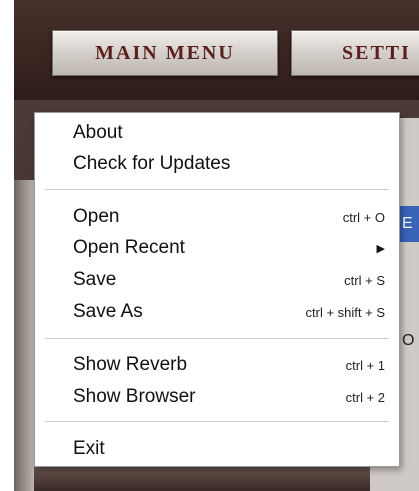 The image size is (419, 491). Describe the element at coordinates (96, 216) in the screenshot. I see `menu-item-label: Open` at that location.